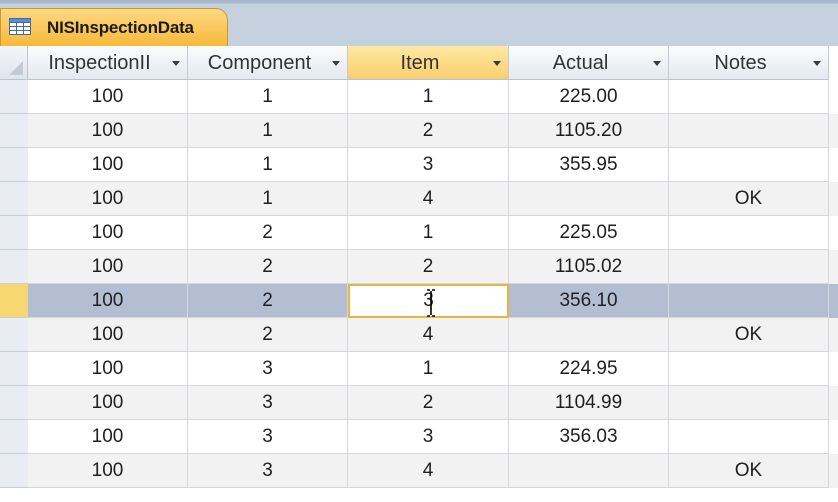  I want to click on table-row: 100 2 4 OK, so click(433, 335).